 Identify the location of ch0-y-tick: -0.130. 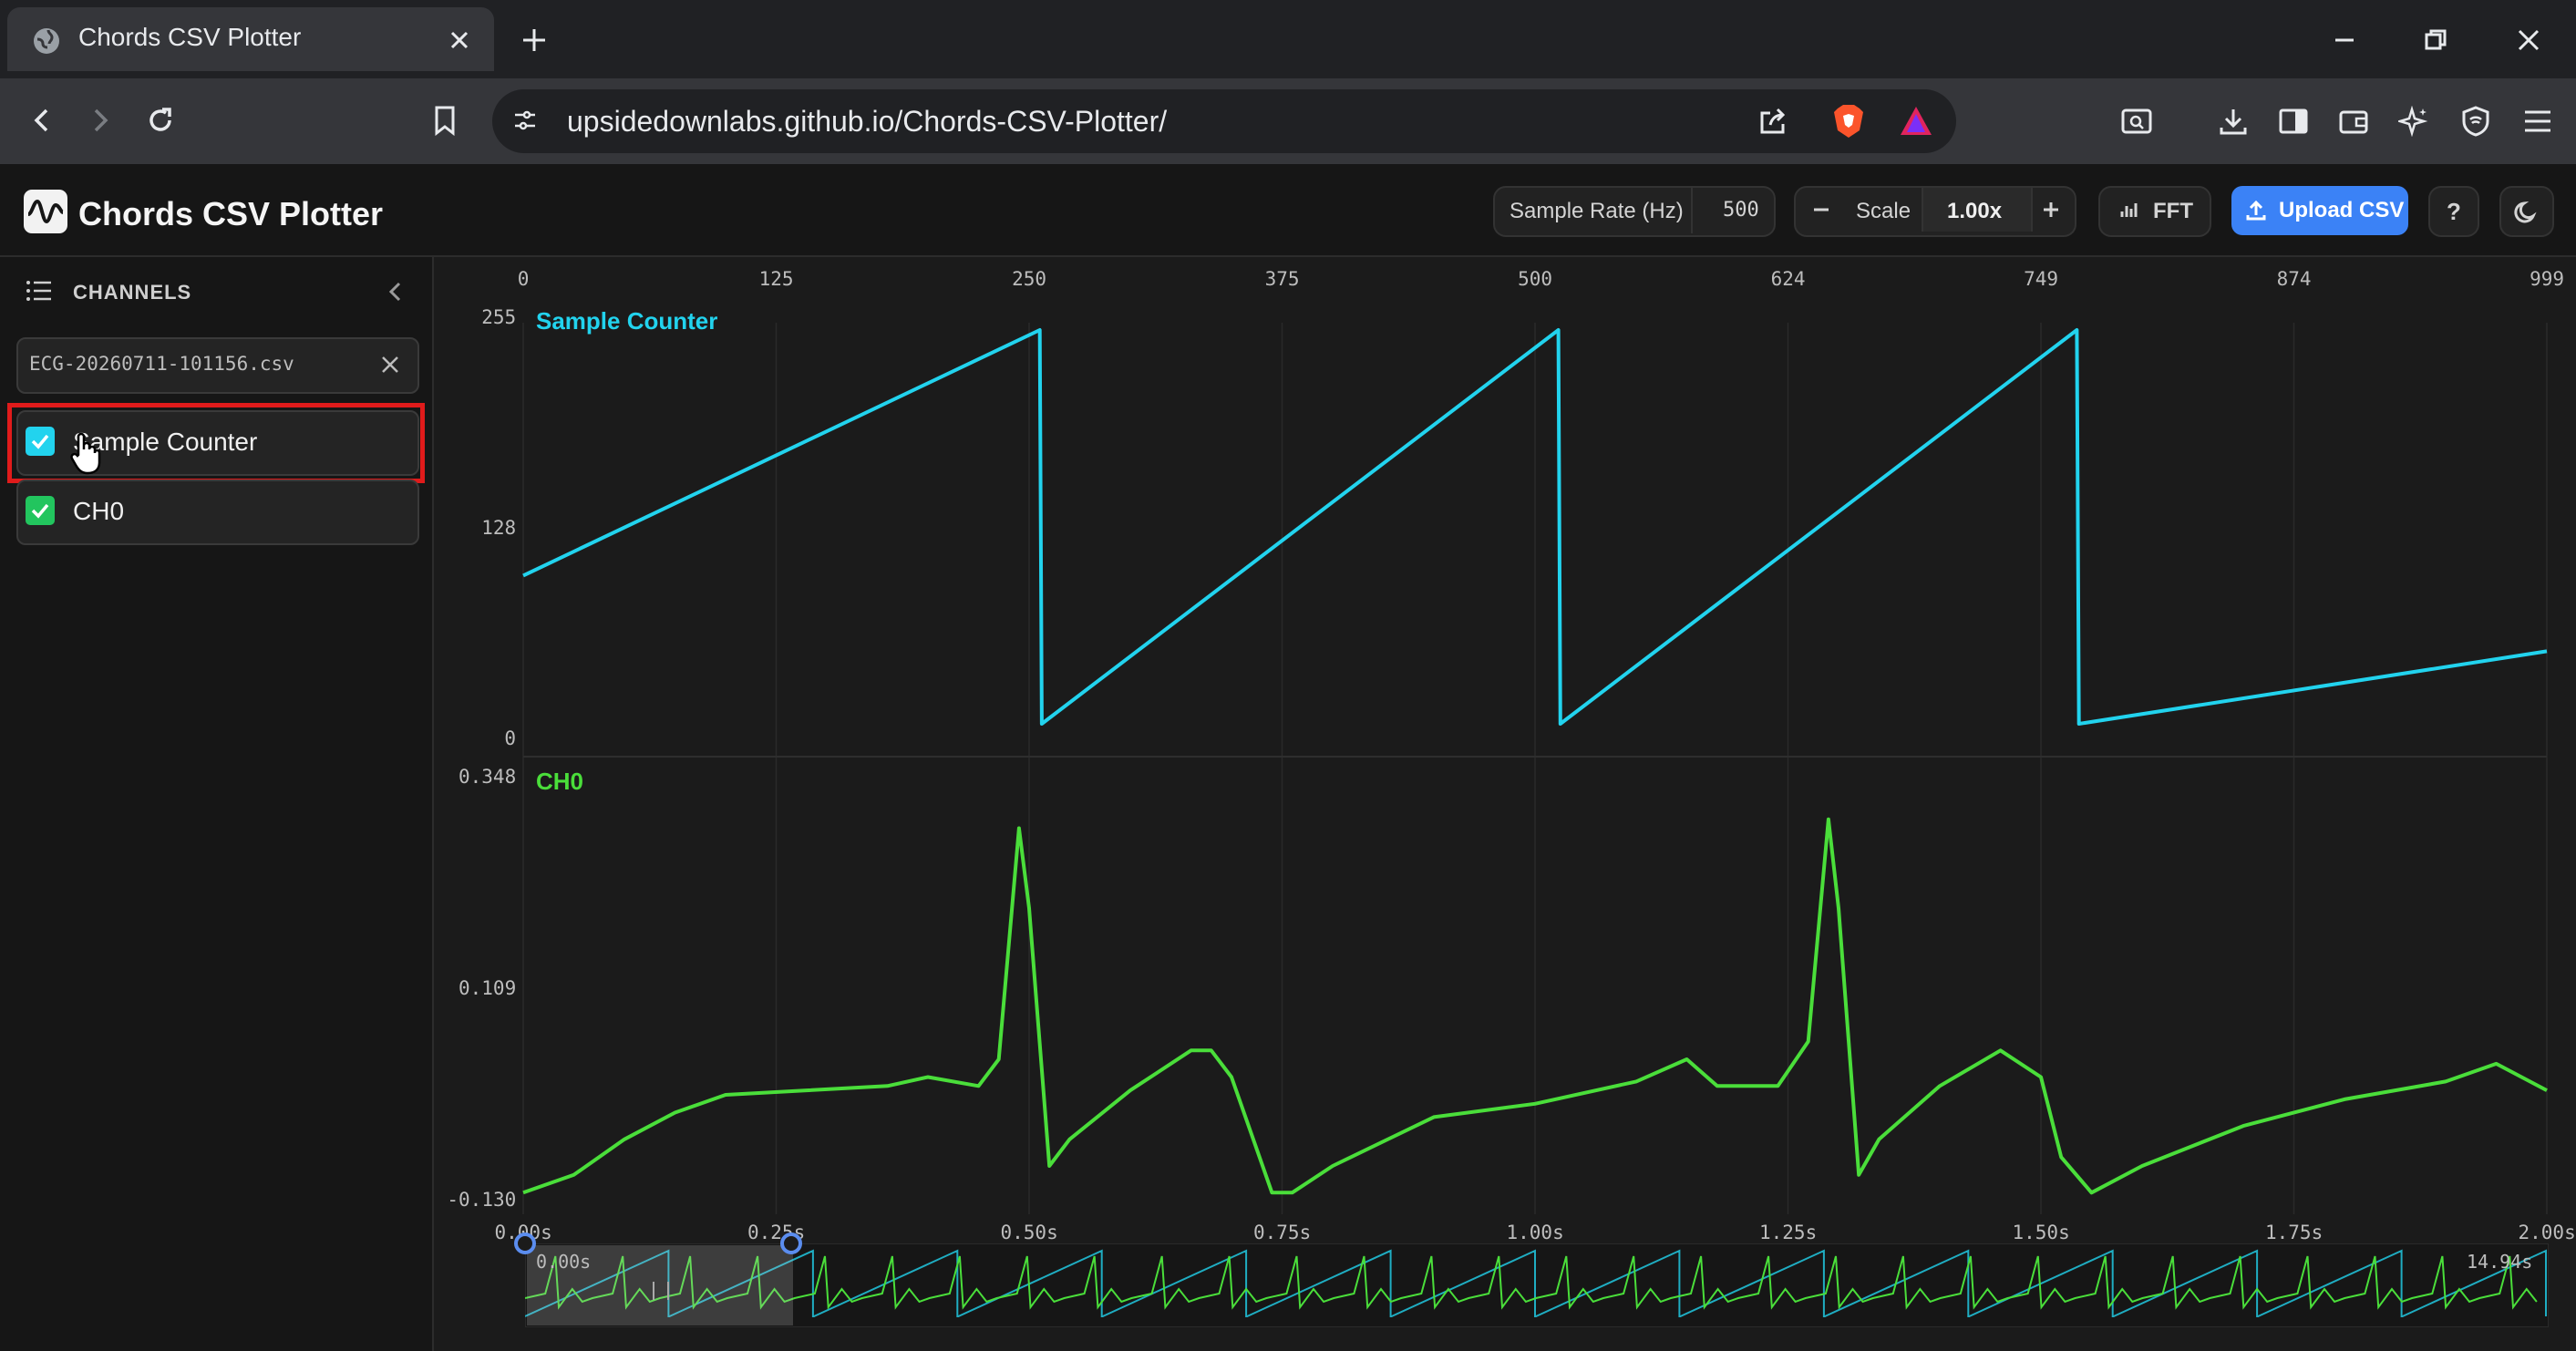
(482, 1200).